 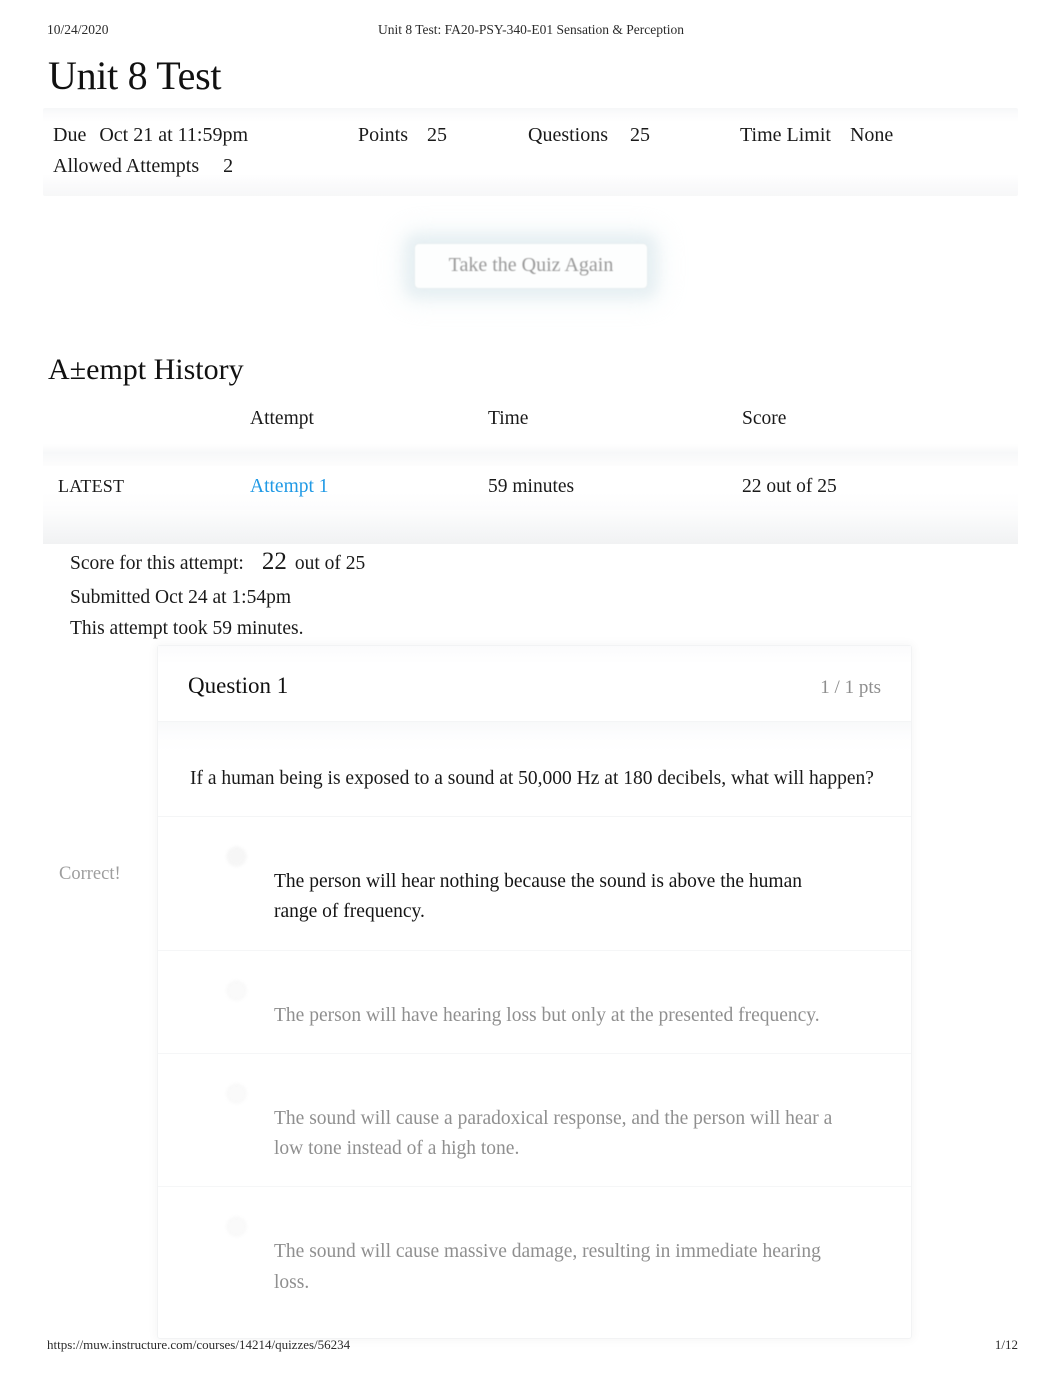 What do you see at coordinates (282, 418) in the screenshot?
I see `column-header-attempt: Attempt` at bounding box center [282, 418].